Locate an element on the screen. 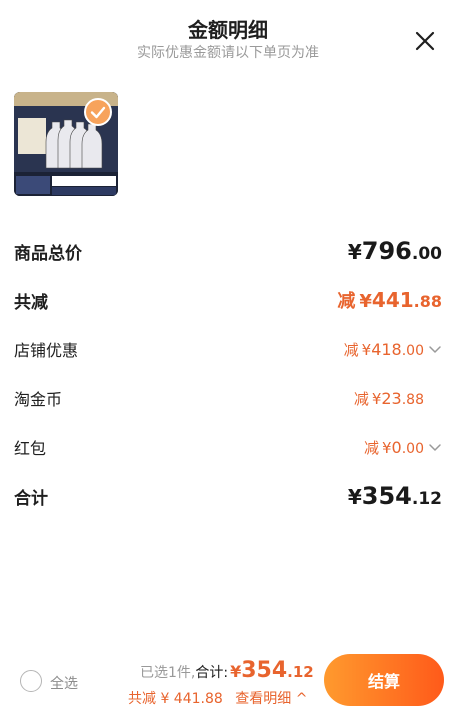  goods-total-value: ¥ 796 .00 is located at coordinates (395, 251).